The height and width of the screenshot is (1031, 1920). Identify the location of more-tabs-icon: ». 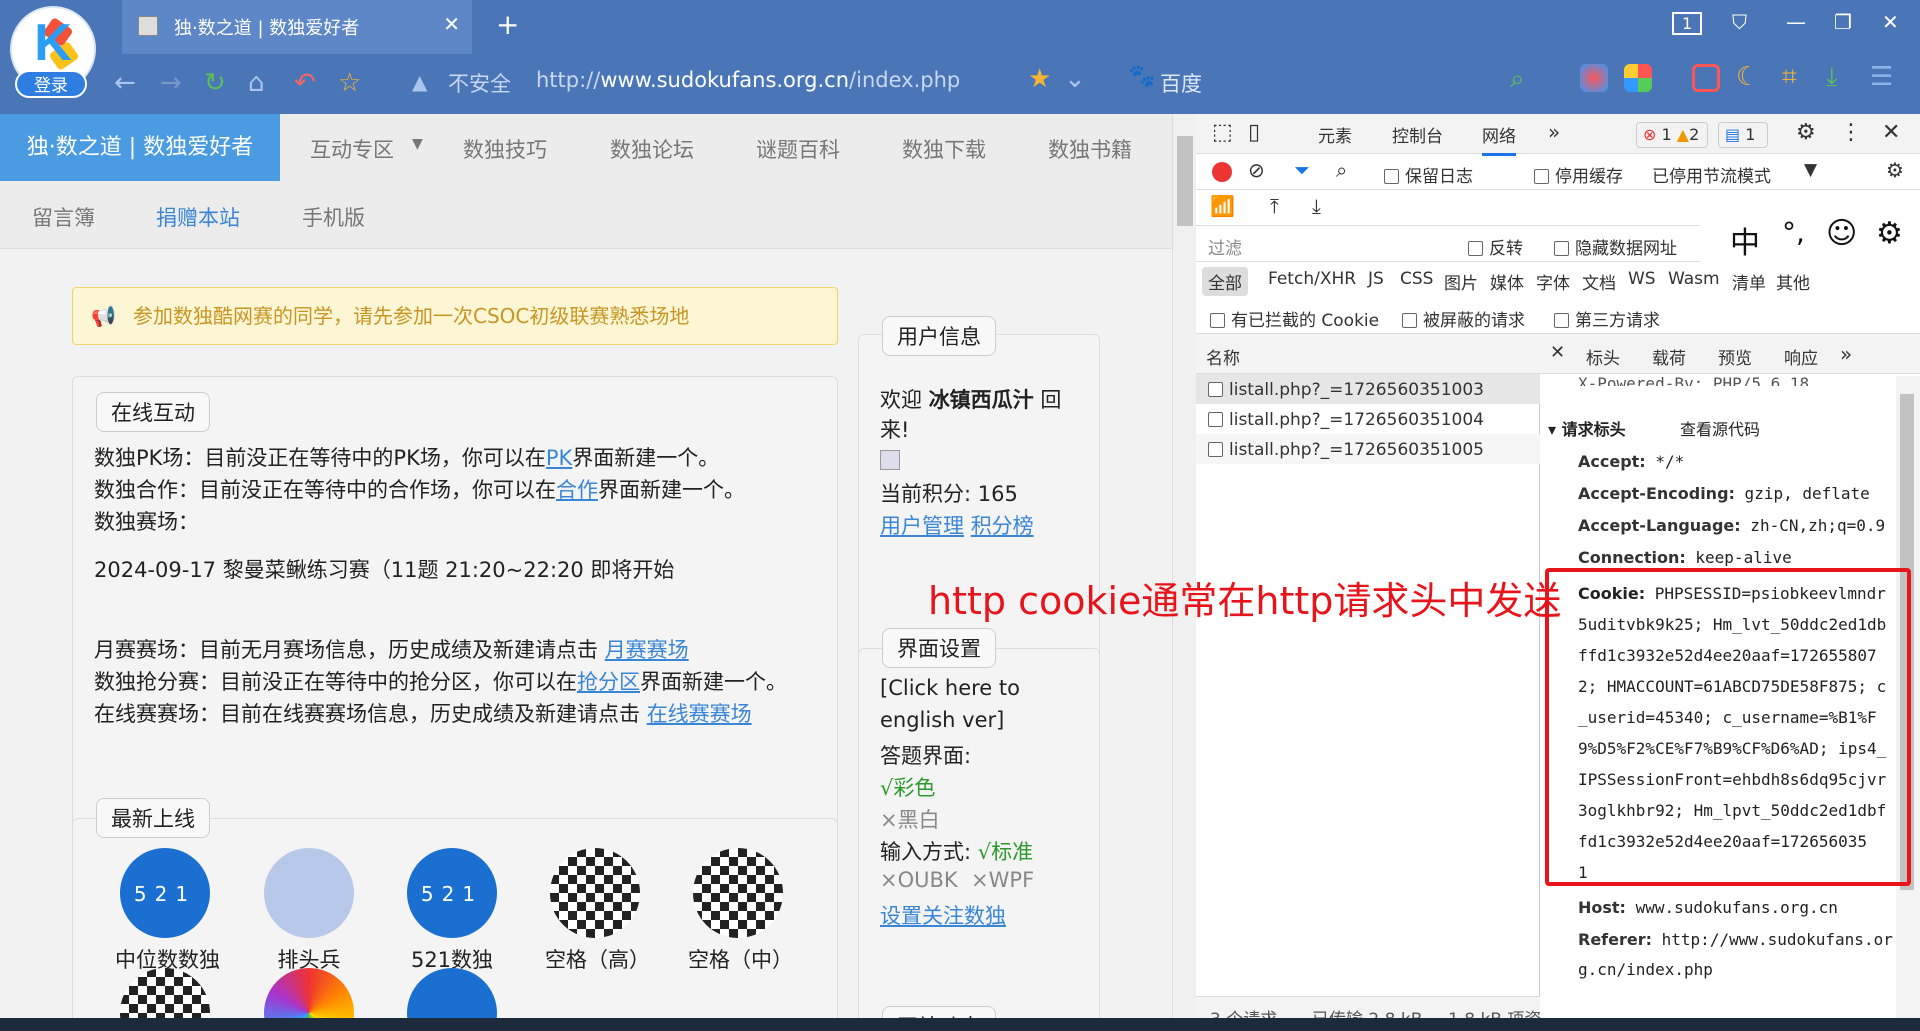
(1554, 132).